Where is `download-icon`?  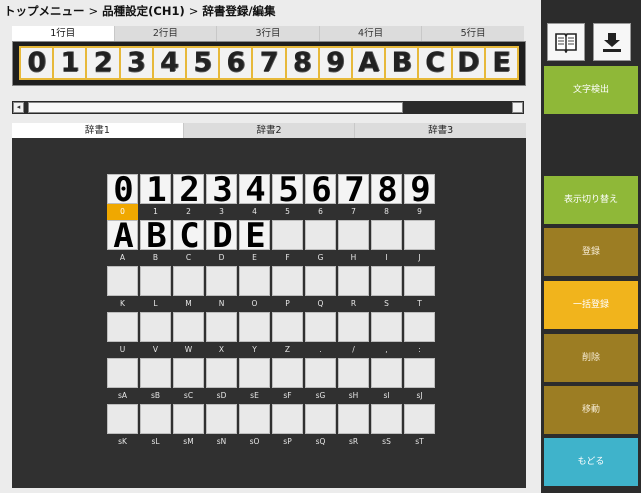
download-icon is located at coordinates (612, 42).